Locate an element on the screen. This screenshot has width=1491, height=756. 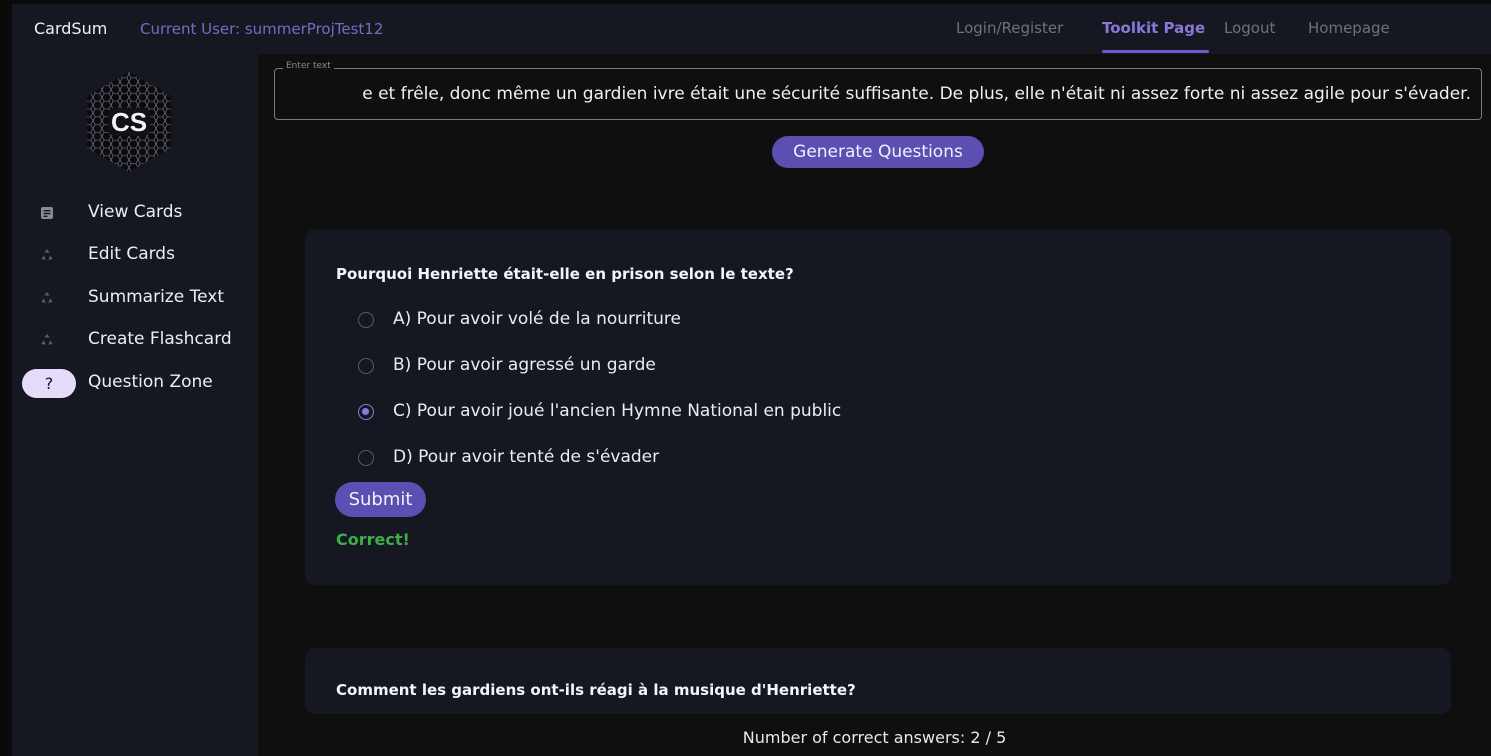
nav-toolkit-page: Toolkit Page is located at coordinates (1153, 28).